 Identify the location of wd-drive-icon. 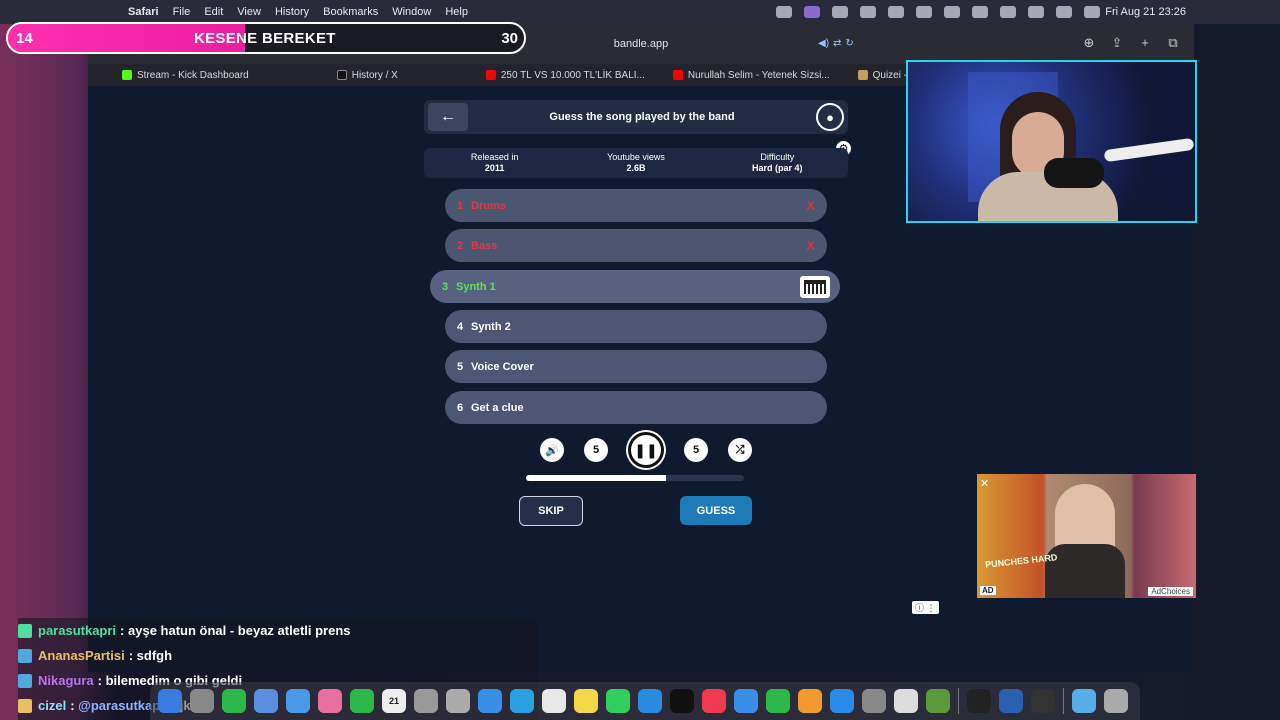
(840, 12).